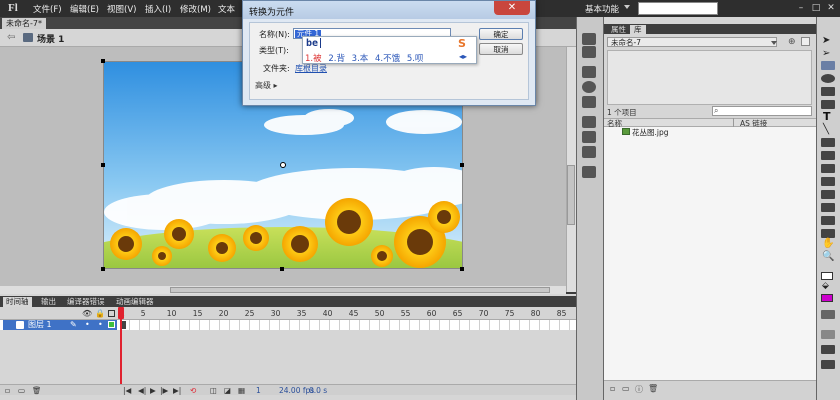 Image resolution: width=840 pixels, height=400 pixels. What do you see at coordinates (828, 181) in the screenshot?
I see `deco-tool-icon` at bounding box center [828, 181].